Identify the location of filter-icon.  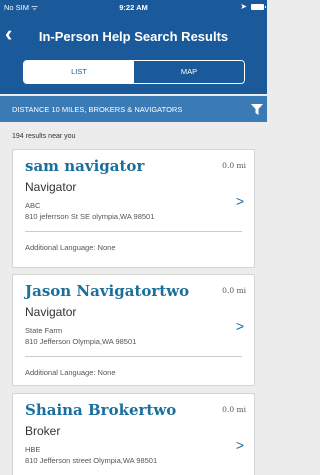
(257, 109).